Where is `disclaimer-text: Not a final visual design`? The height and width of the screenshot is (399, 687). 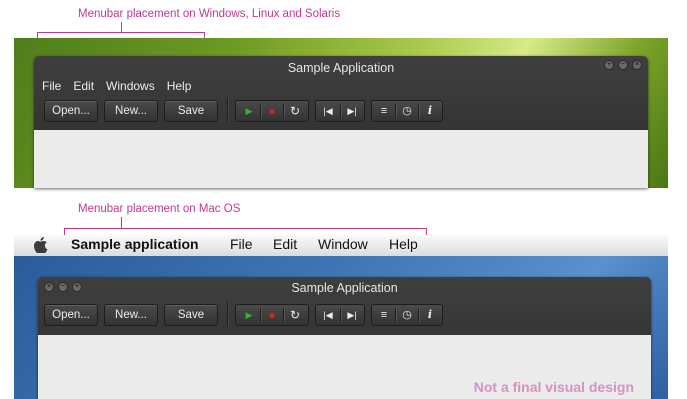 disclaimer-text: Not a final visual design is located at coordinates (553, 387).